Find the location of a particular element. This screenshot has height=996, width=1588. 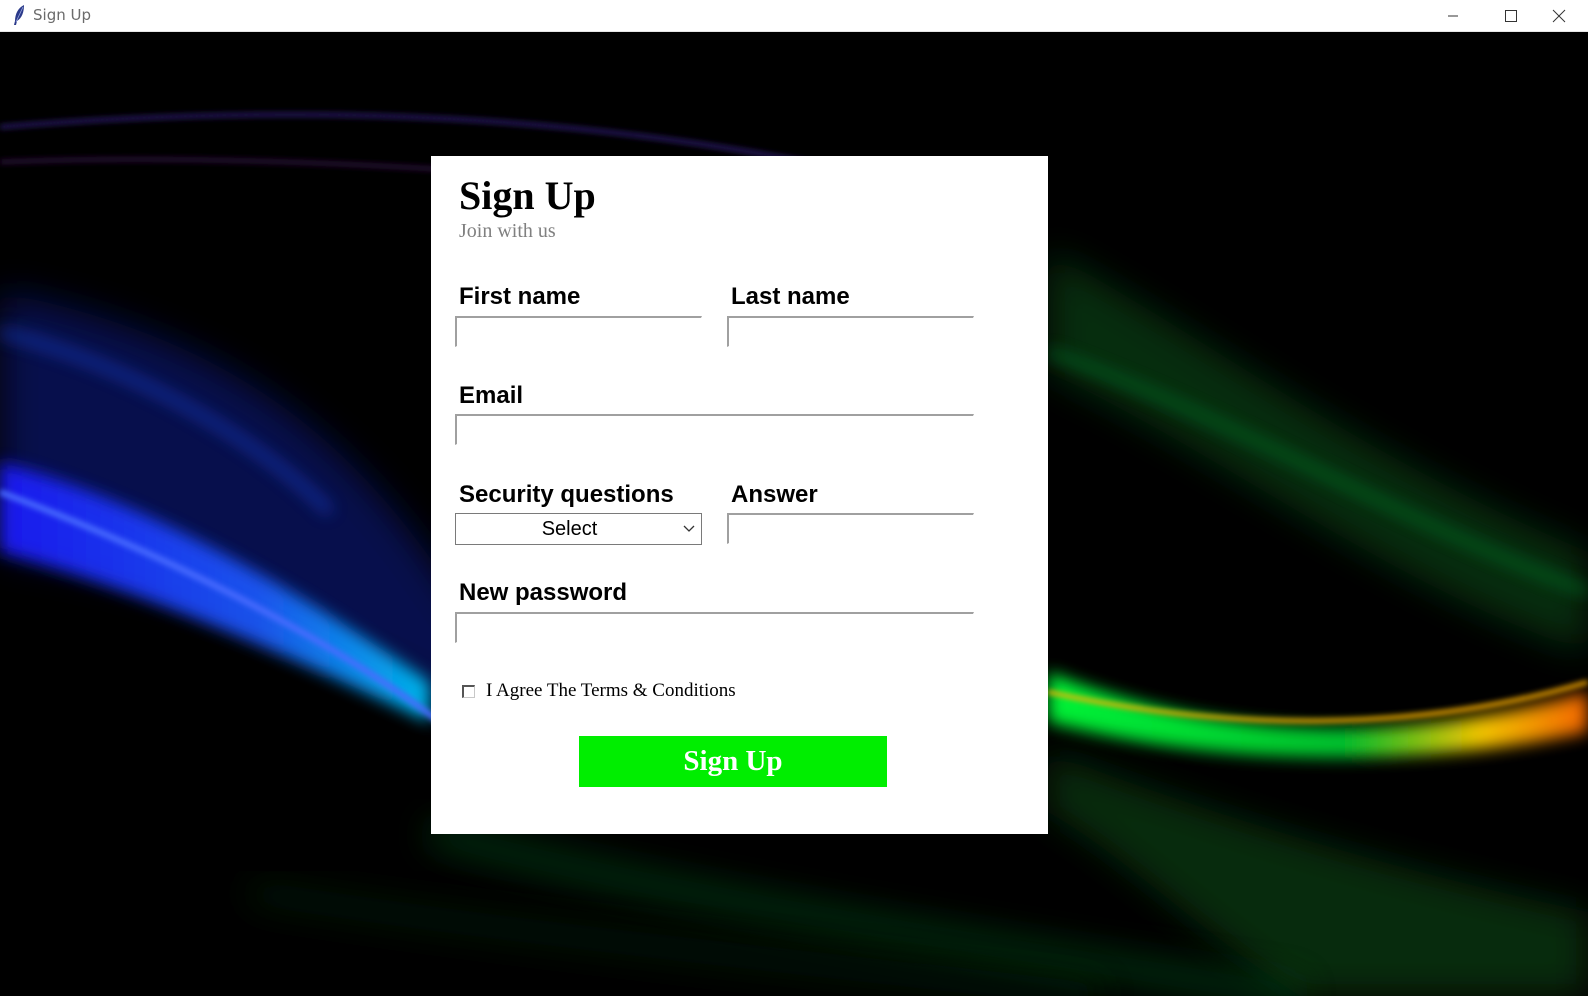

maximize-icon is located at coordinates (1511, 15).